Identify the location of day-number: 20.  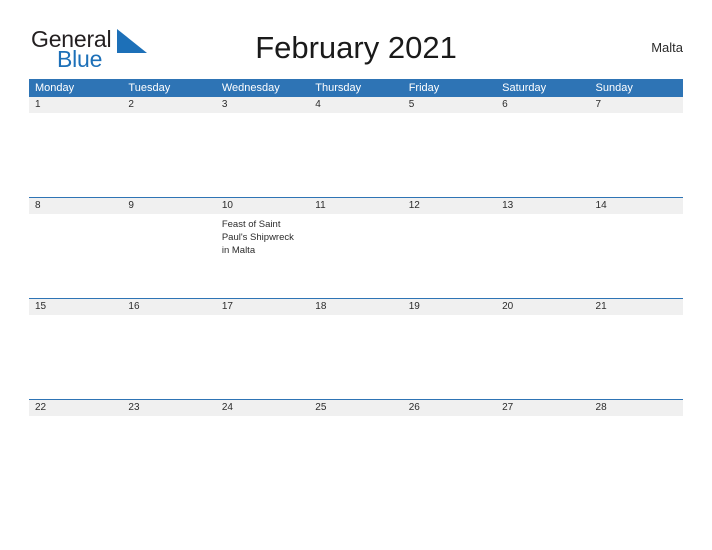
(542, 307).